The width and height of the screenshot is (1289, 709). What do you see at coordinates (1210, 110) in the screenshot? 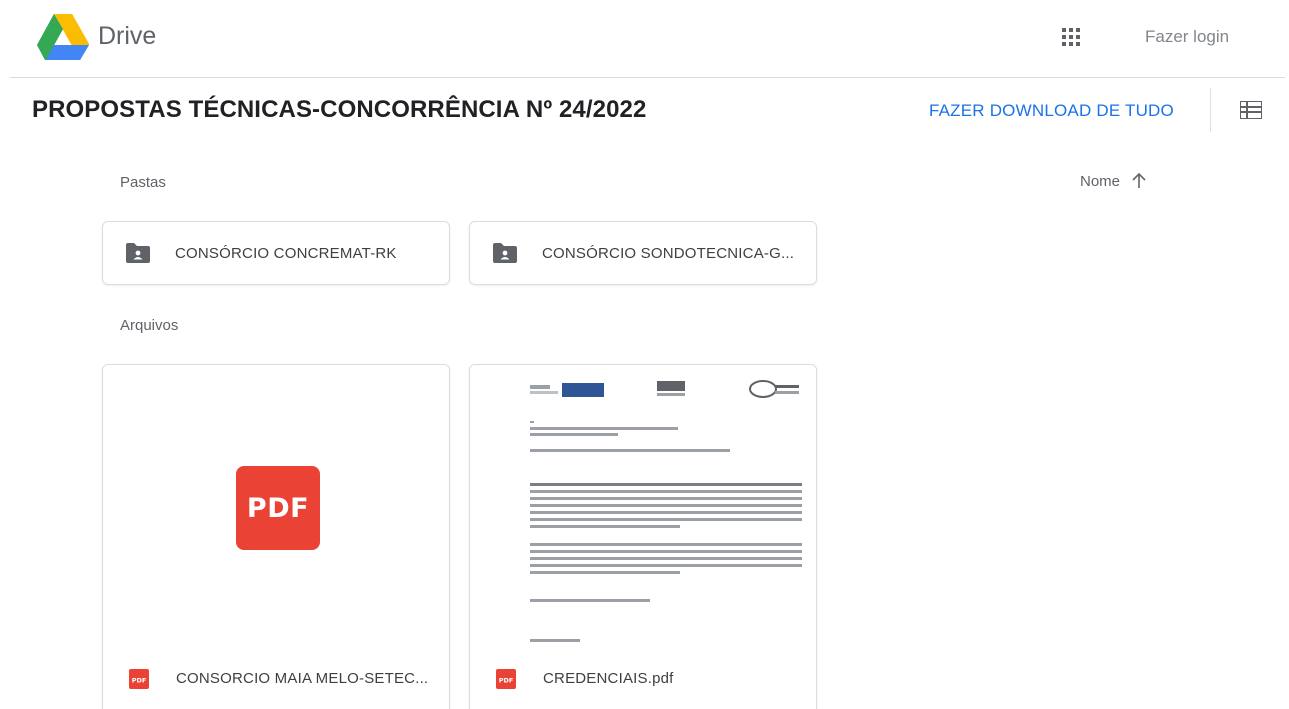
I see `toolbar-divider` at bounding box center [1210, 110].